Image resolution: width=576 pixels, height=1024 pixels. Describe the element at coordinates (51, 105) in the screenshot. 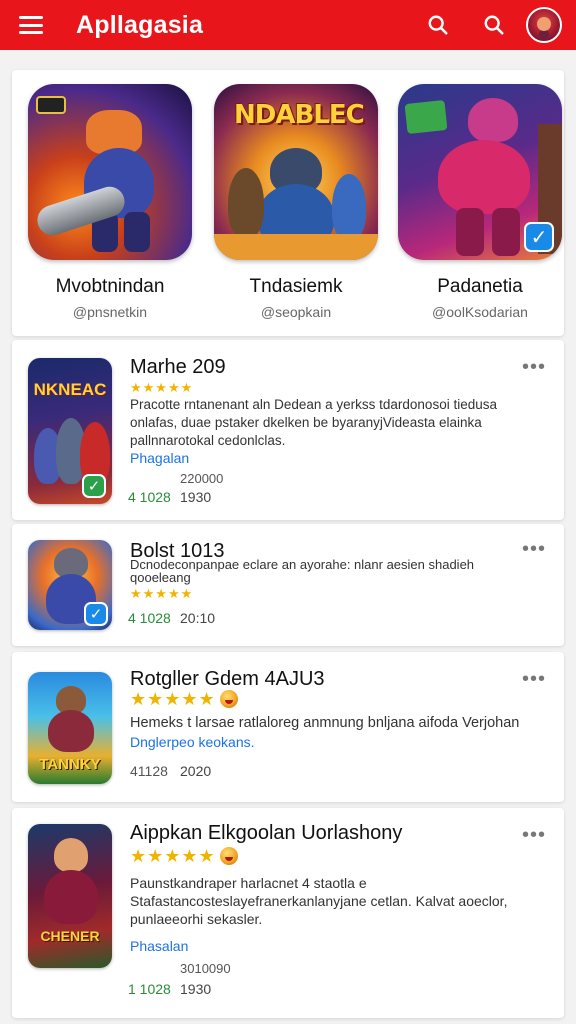

I see `art-badge` at that location.